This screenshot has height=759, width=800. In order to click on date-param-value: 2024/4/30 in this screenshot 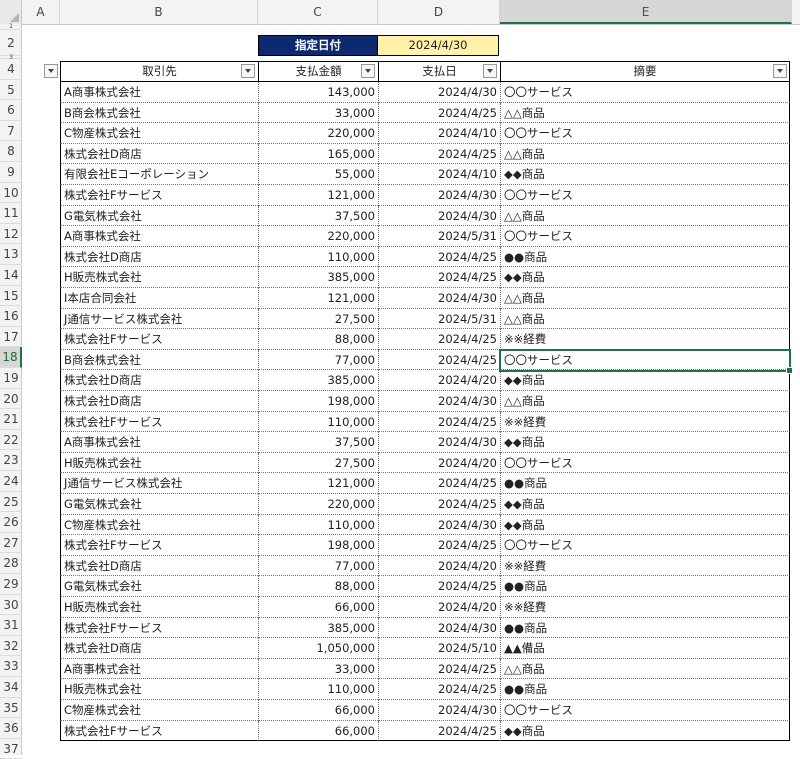, I will do `click(438, 45)`.